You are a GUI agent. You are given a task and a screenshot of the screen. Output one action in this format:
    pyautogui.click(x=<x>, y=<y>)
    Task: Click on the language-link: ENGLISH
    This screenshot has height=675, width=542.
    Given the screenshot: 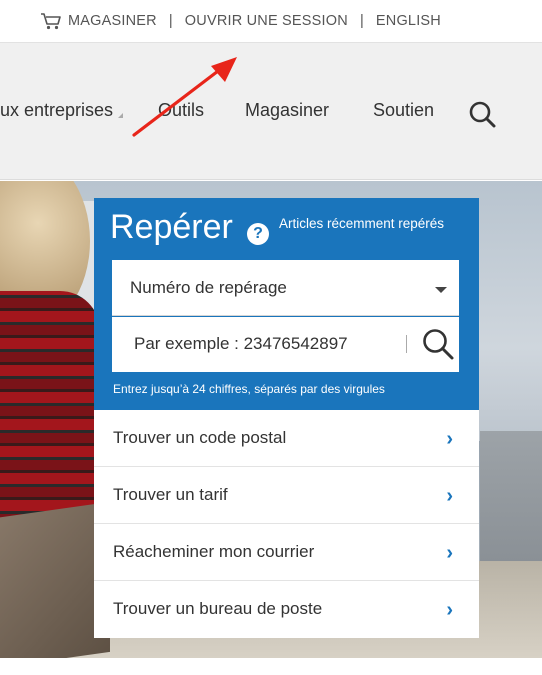 What is the action you would take?
    pyautogui.click(x=408, y=21)
    